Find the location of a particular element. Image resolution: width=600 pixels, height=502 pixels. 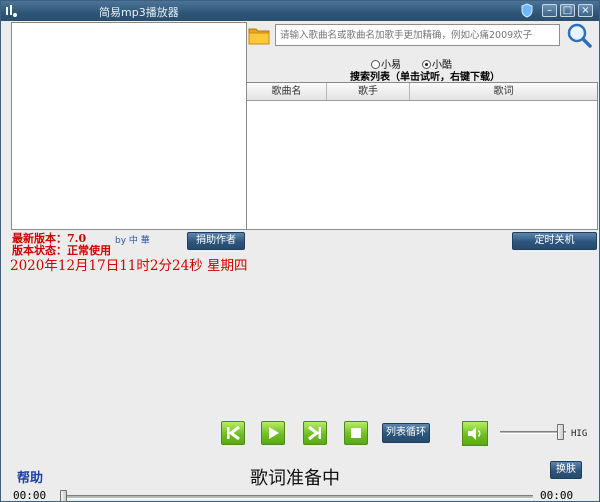

next-icon is located at coordinates (314, 433).